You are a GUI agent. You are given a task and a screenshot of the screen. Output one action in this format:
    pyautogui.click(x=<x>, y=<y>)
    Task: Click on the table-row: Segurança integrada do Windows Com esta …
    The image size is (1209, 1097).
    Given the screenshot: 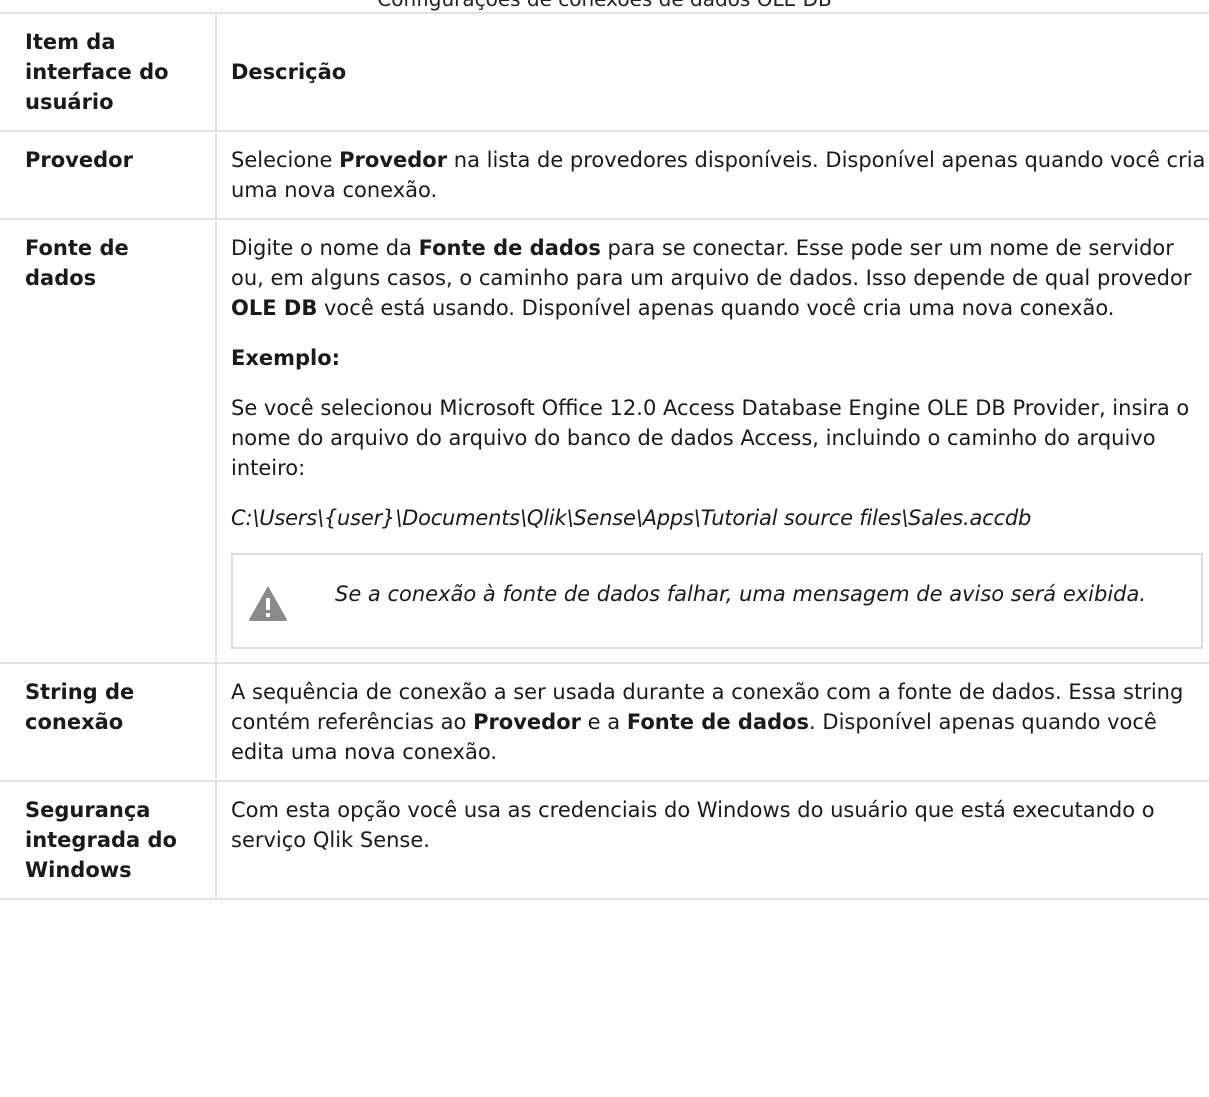 What is the action you would take?
    pyautogui.click(x=604, y=840)
    